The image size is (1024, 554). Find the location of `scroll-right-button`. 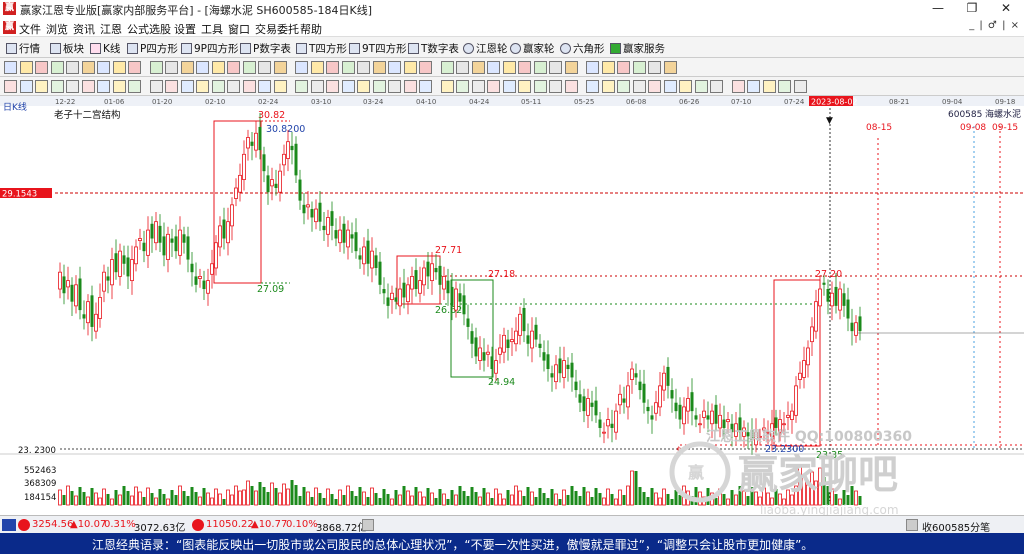

scroll-right-button is located at coordinates (912, 525).